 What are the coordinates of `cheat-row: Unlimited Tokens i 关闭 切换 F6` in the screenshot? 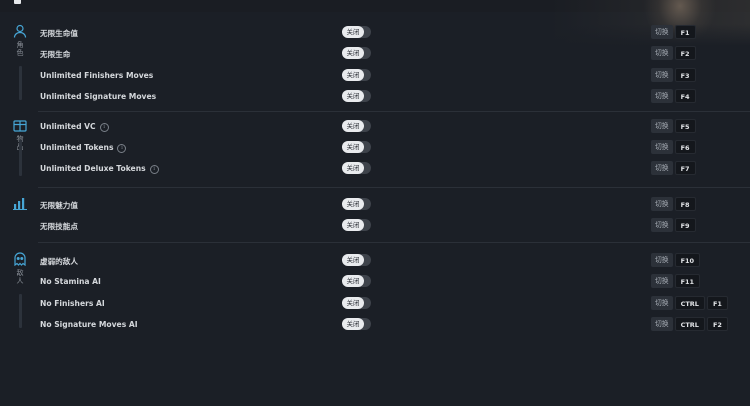 It's located at (375, 149).